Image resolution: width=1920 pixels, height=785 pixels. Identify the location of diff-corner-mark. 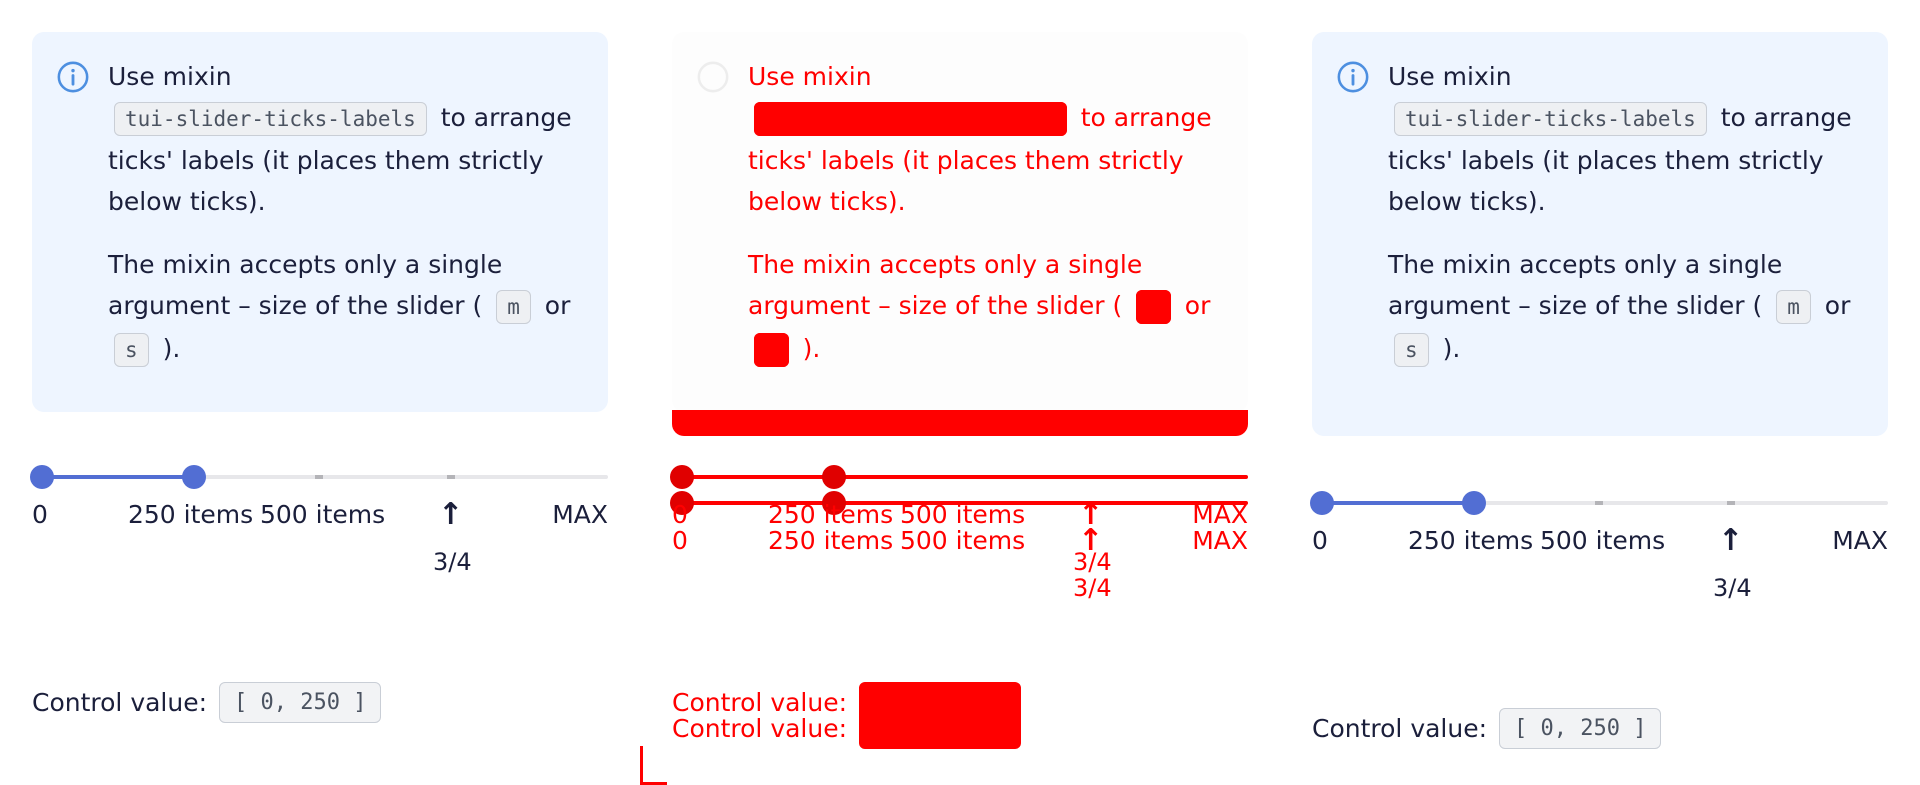
(653, 765).